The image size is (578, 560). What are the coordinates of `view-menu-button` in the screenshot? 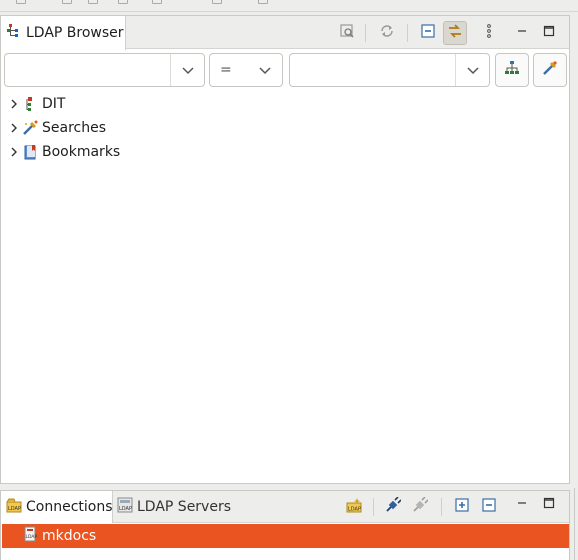 It's located at (489, 33).